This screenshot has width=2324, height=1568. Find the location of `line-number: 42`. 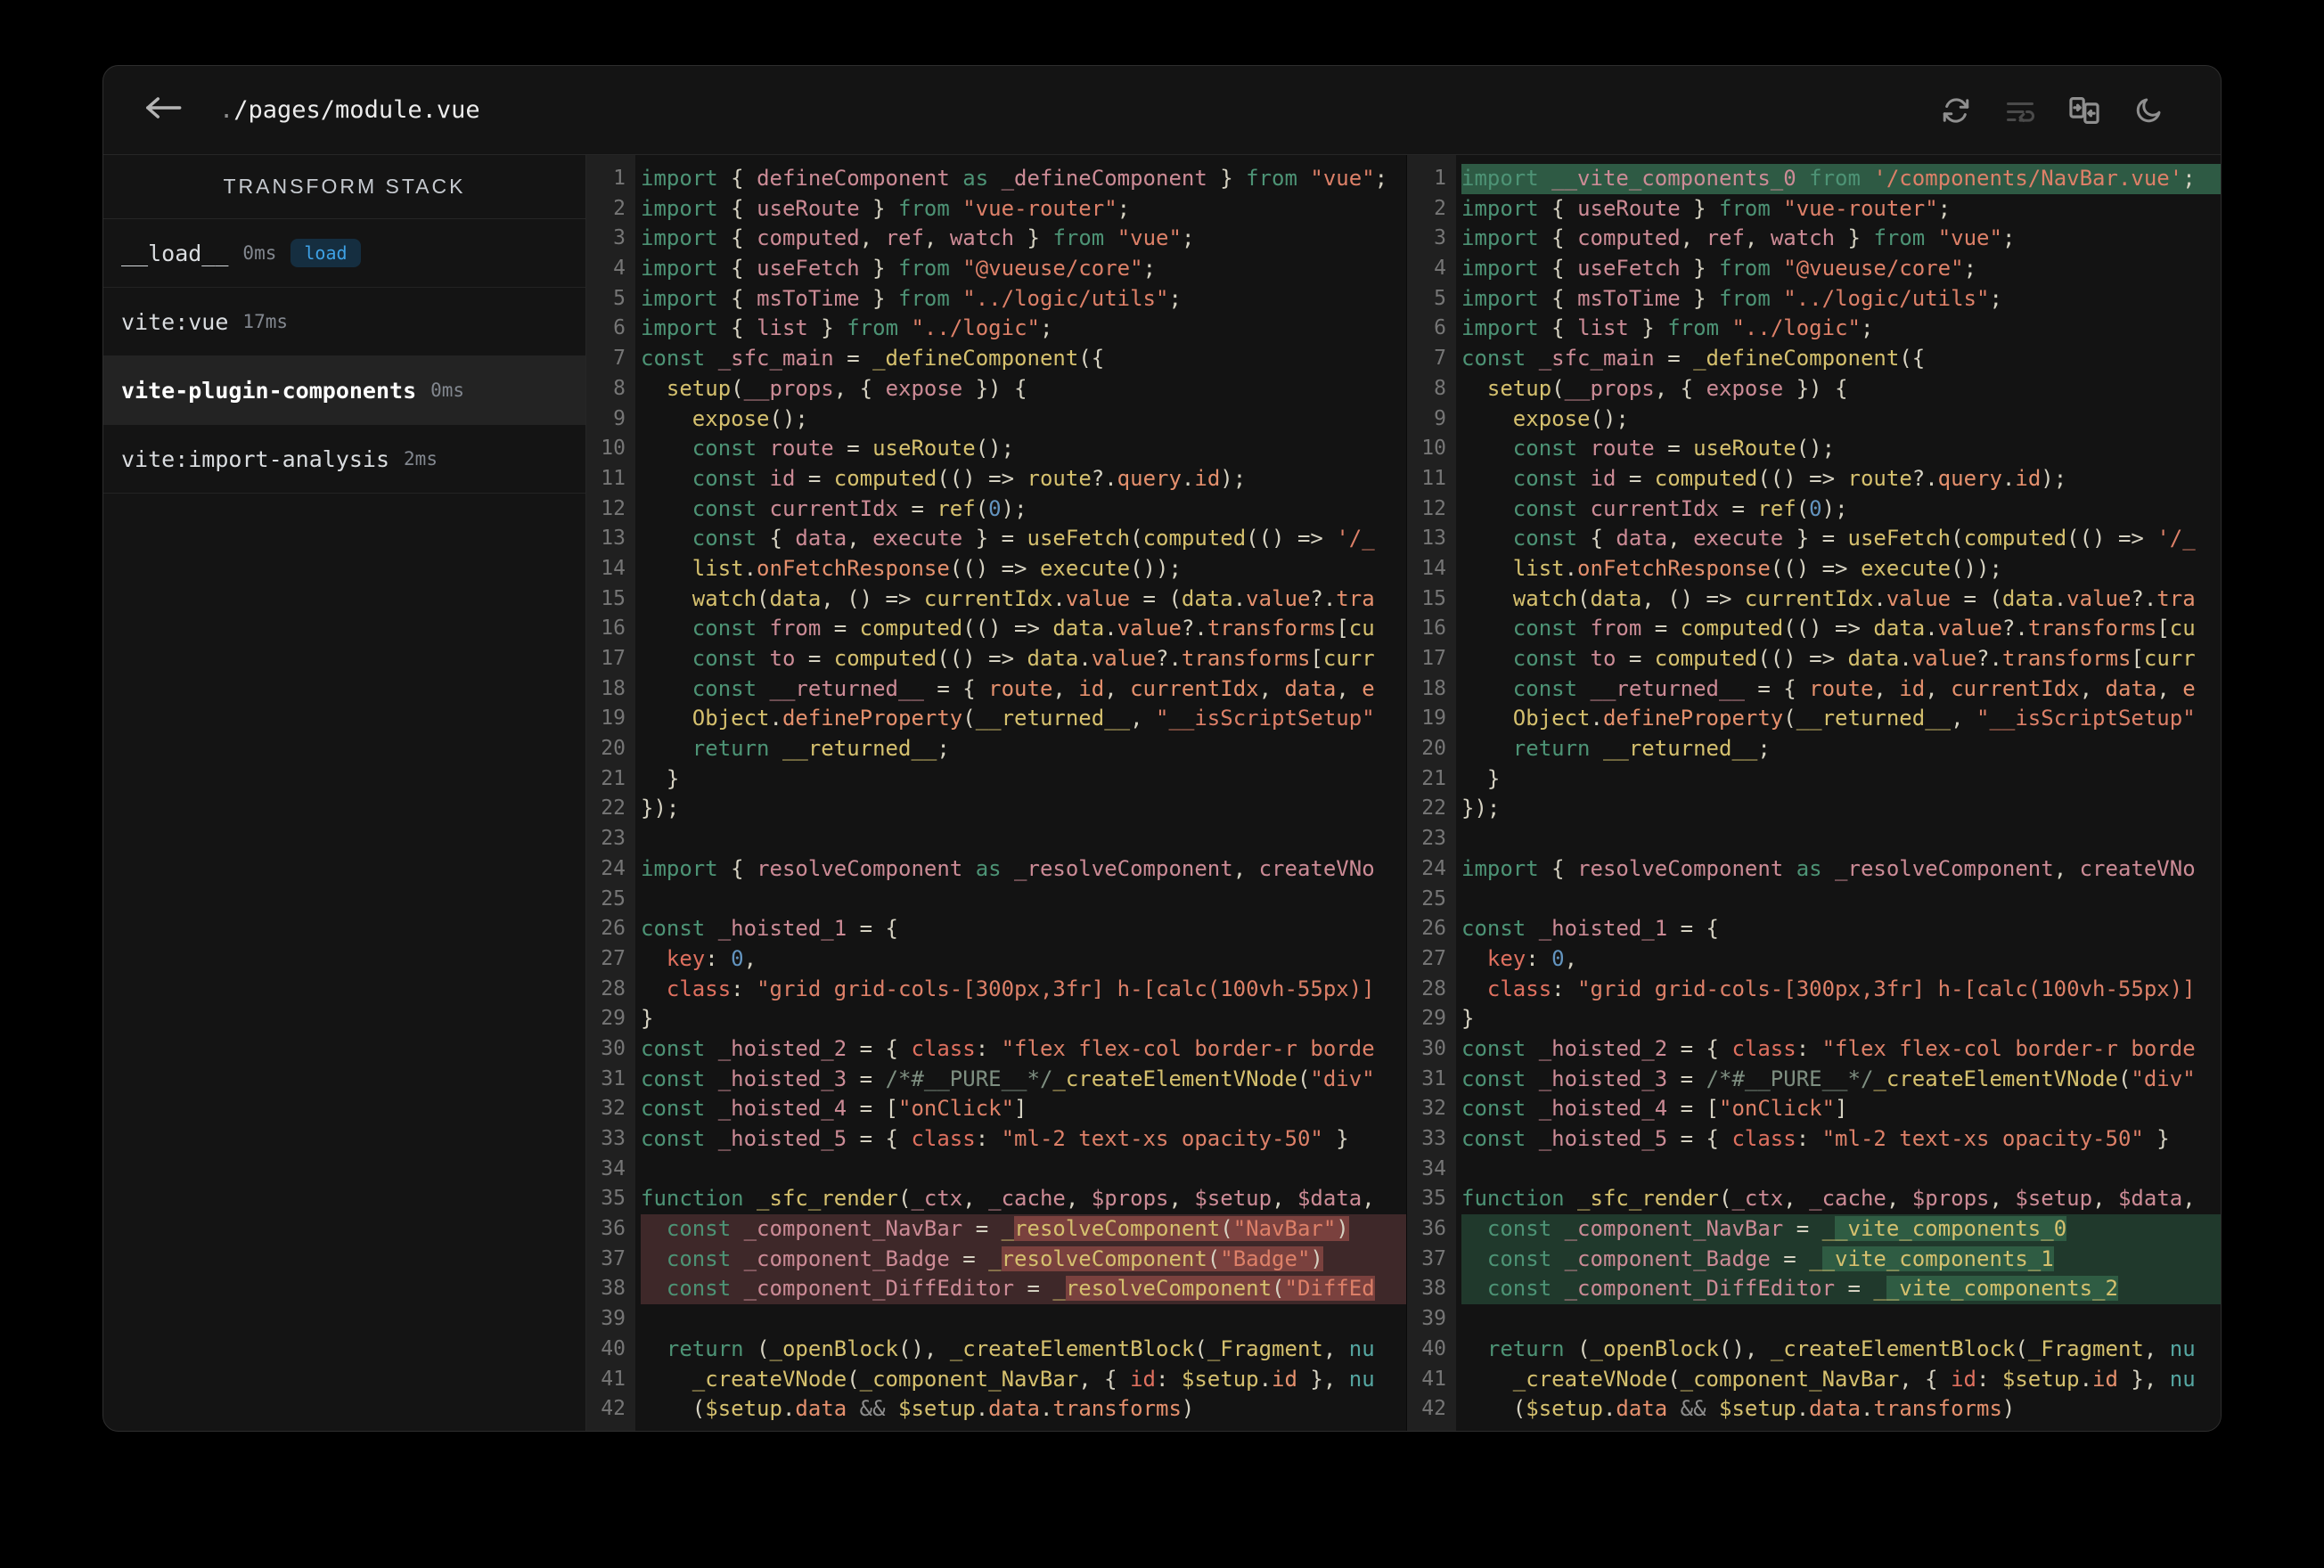

line-number: 42 is located at coordinates (1433, 1409).